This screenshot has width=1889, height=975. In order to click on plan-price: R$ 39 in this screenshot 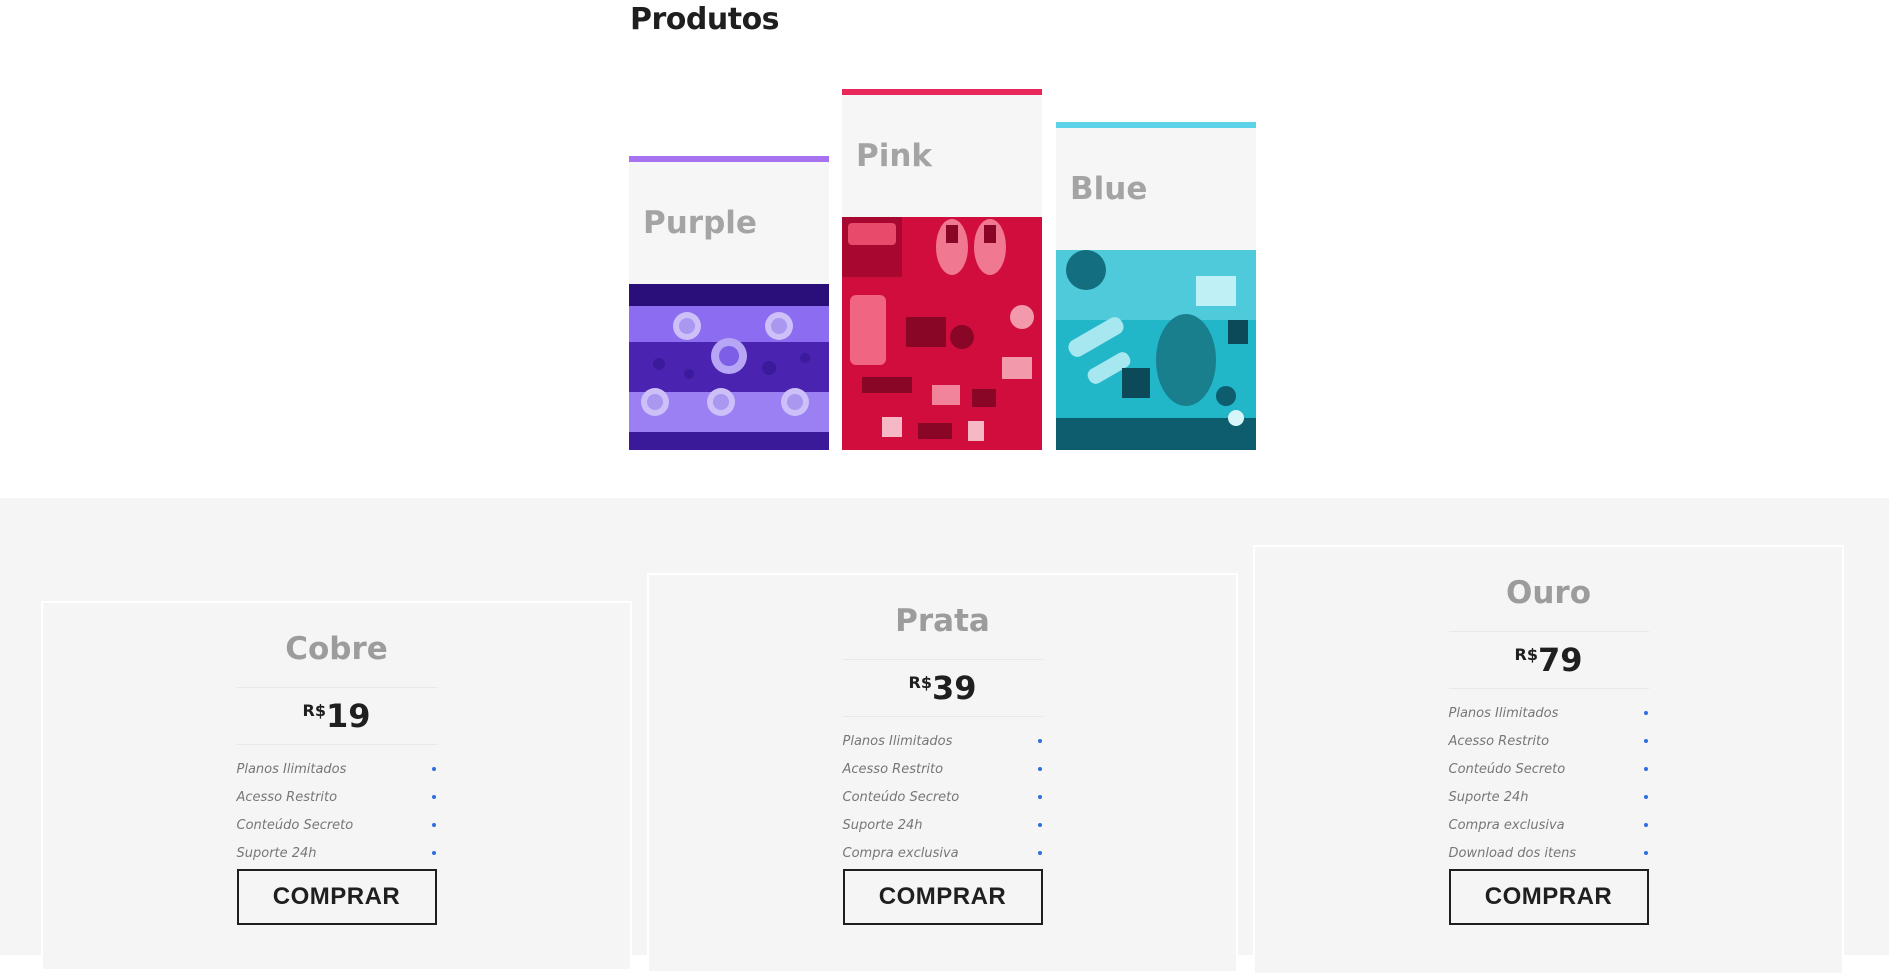, I will do `click(943, 688)`.